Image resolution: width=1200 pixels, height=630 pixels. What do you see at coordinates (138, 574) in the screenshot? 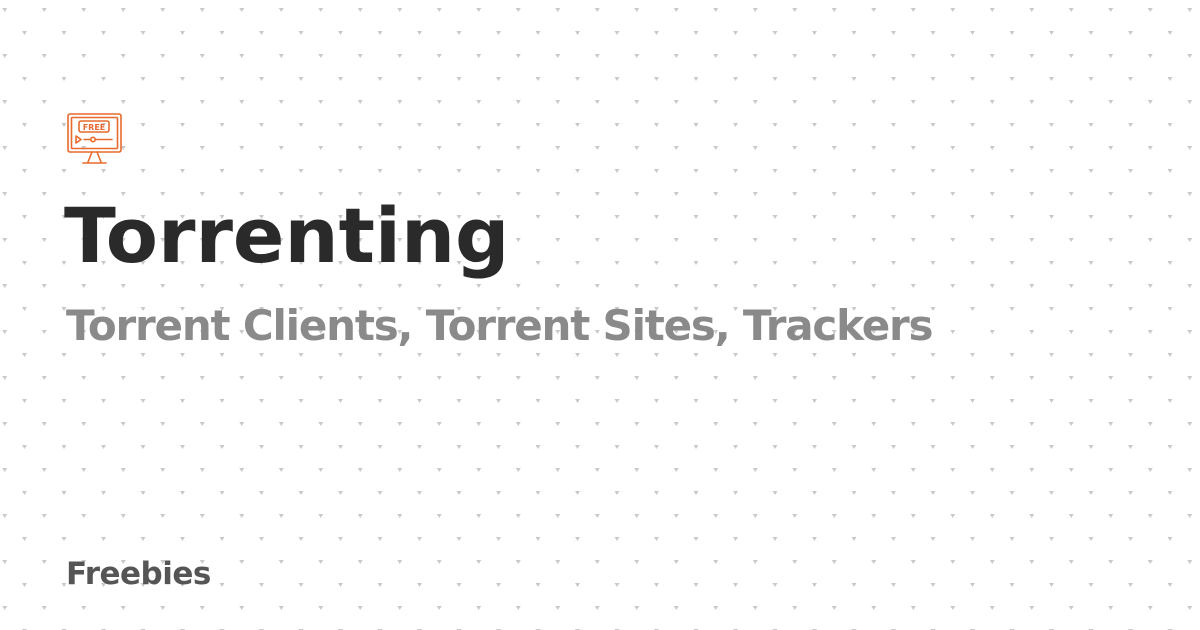
I see `category-label: Freebies` at bounding box center [138, 574].